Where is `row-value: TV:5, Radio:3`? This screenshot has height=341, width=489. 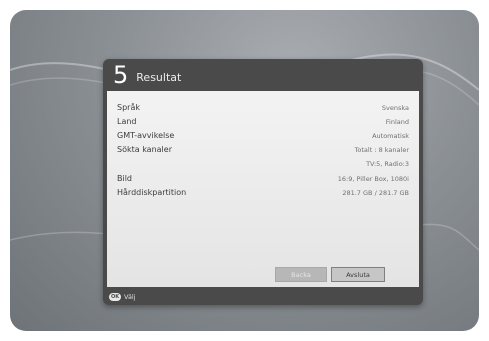 row-value: TV:5, Radio:3 is located at coordinates (387, 164).